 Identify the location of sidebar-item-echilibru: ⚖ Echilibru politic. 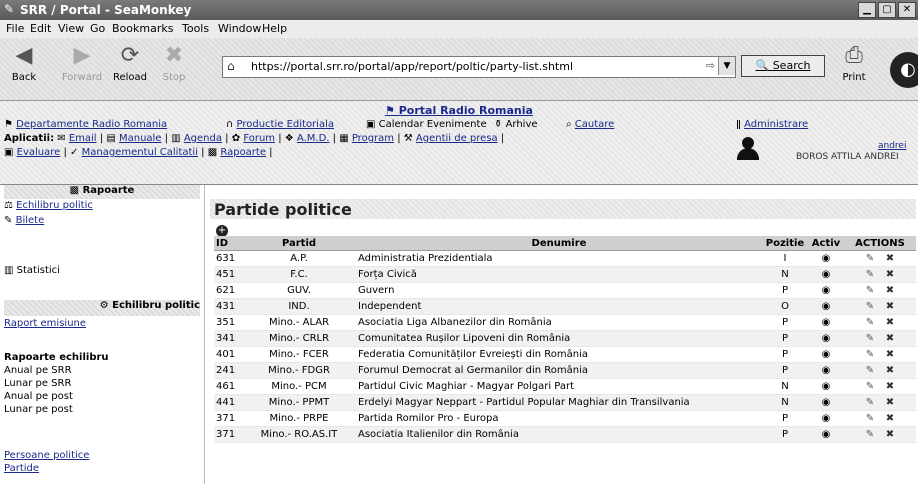
(48, 205).